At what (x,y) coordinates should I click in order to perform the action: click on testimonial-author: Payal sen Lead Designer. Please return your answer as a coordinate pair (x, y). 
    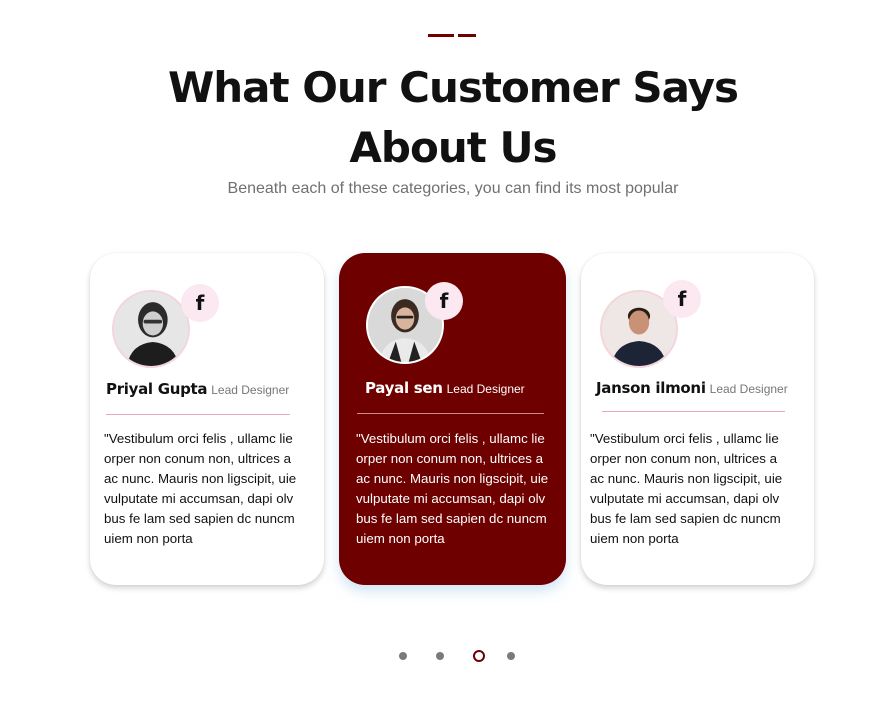
    Looking at the image, I should click on (445, 388).